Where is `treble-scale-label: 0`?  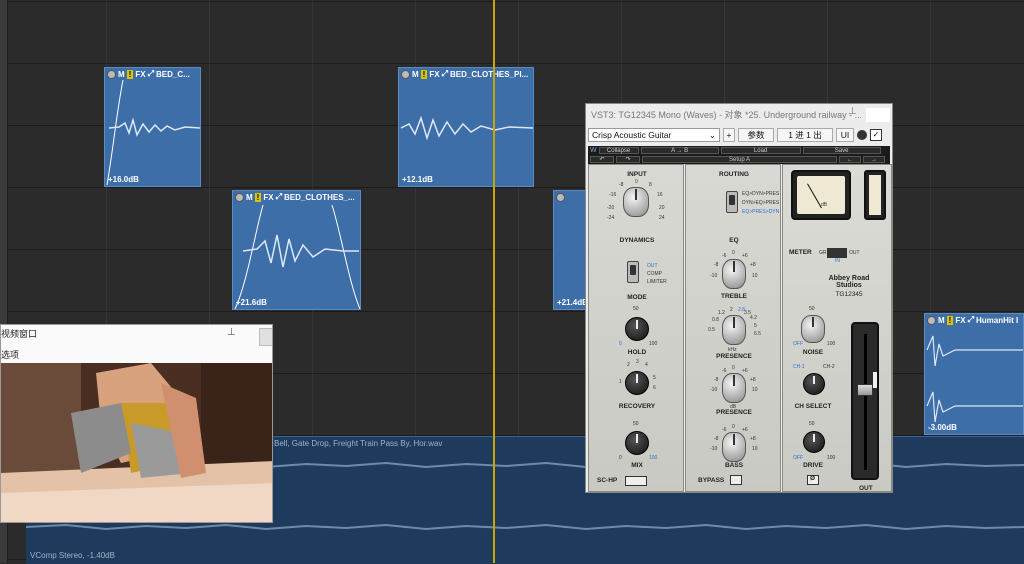 treble-scale-label: 0 is located at coordinates (733, 253).